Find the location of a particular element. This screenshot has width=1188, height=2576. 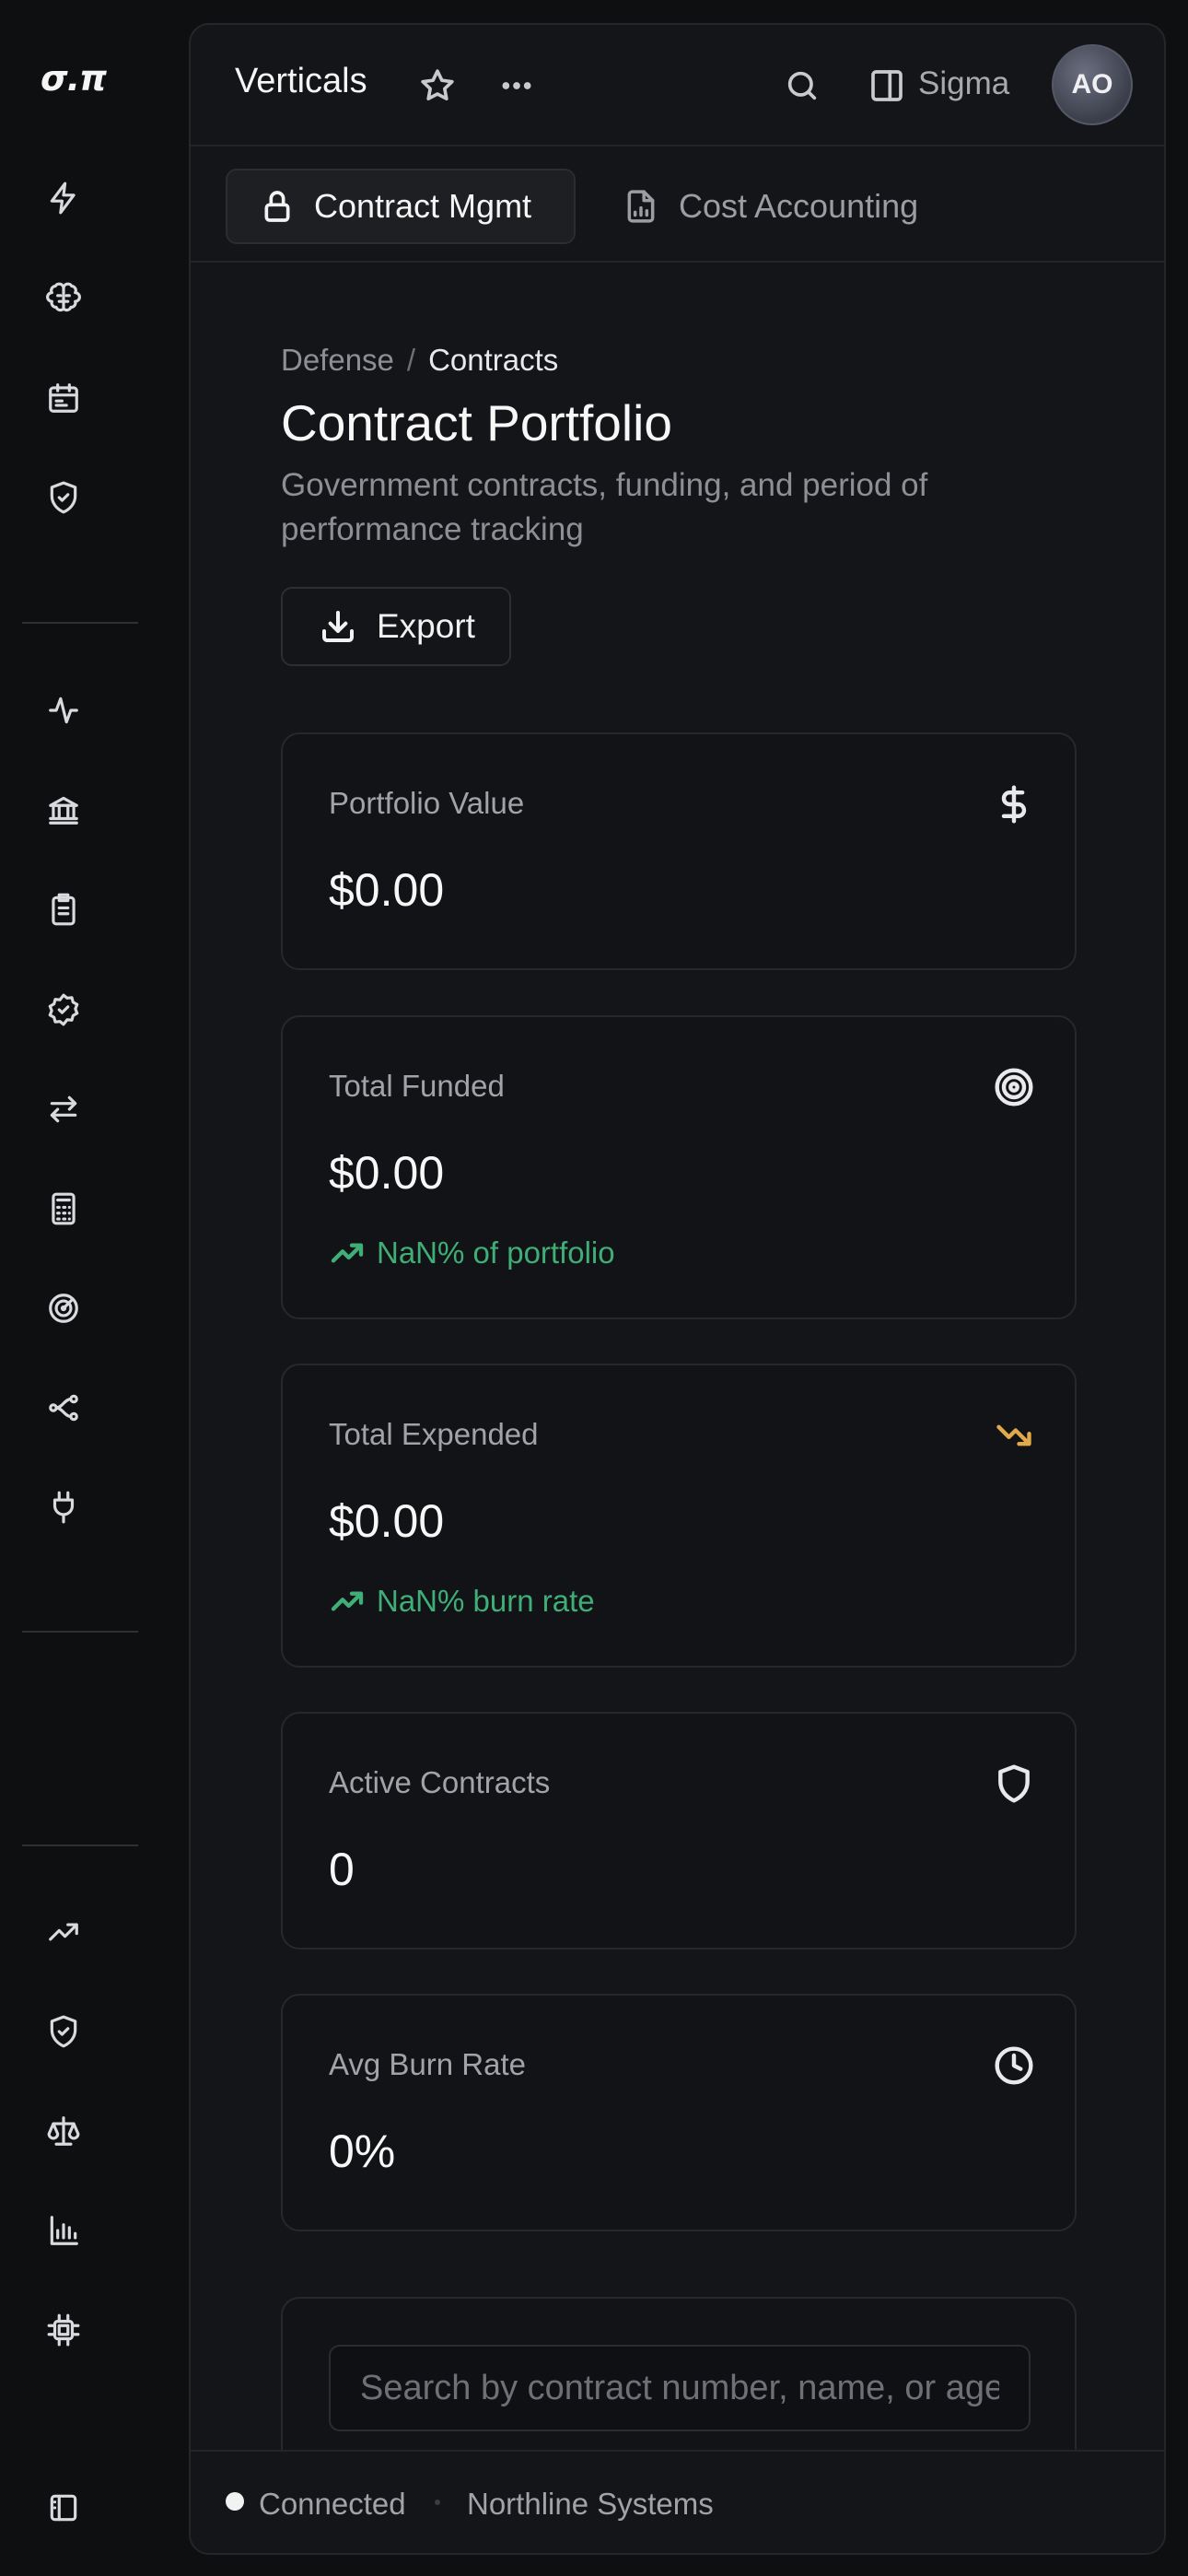

export-label: Export is located at coordinates (426, 626).